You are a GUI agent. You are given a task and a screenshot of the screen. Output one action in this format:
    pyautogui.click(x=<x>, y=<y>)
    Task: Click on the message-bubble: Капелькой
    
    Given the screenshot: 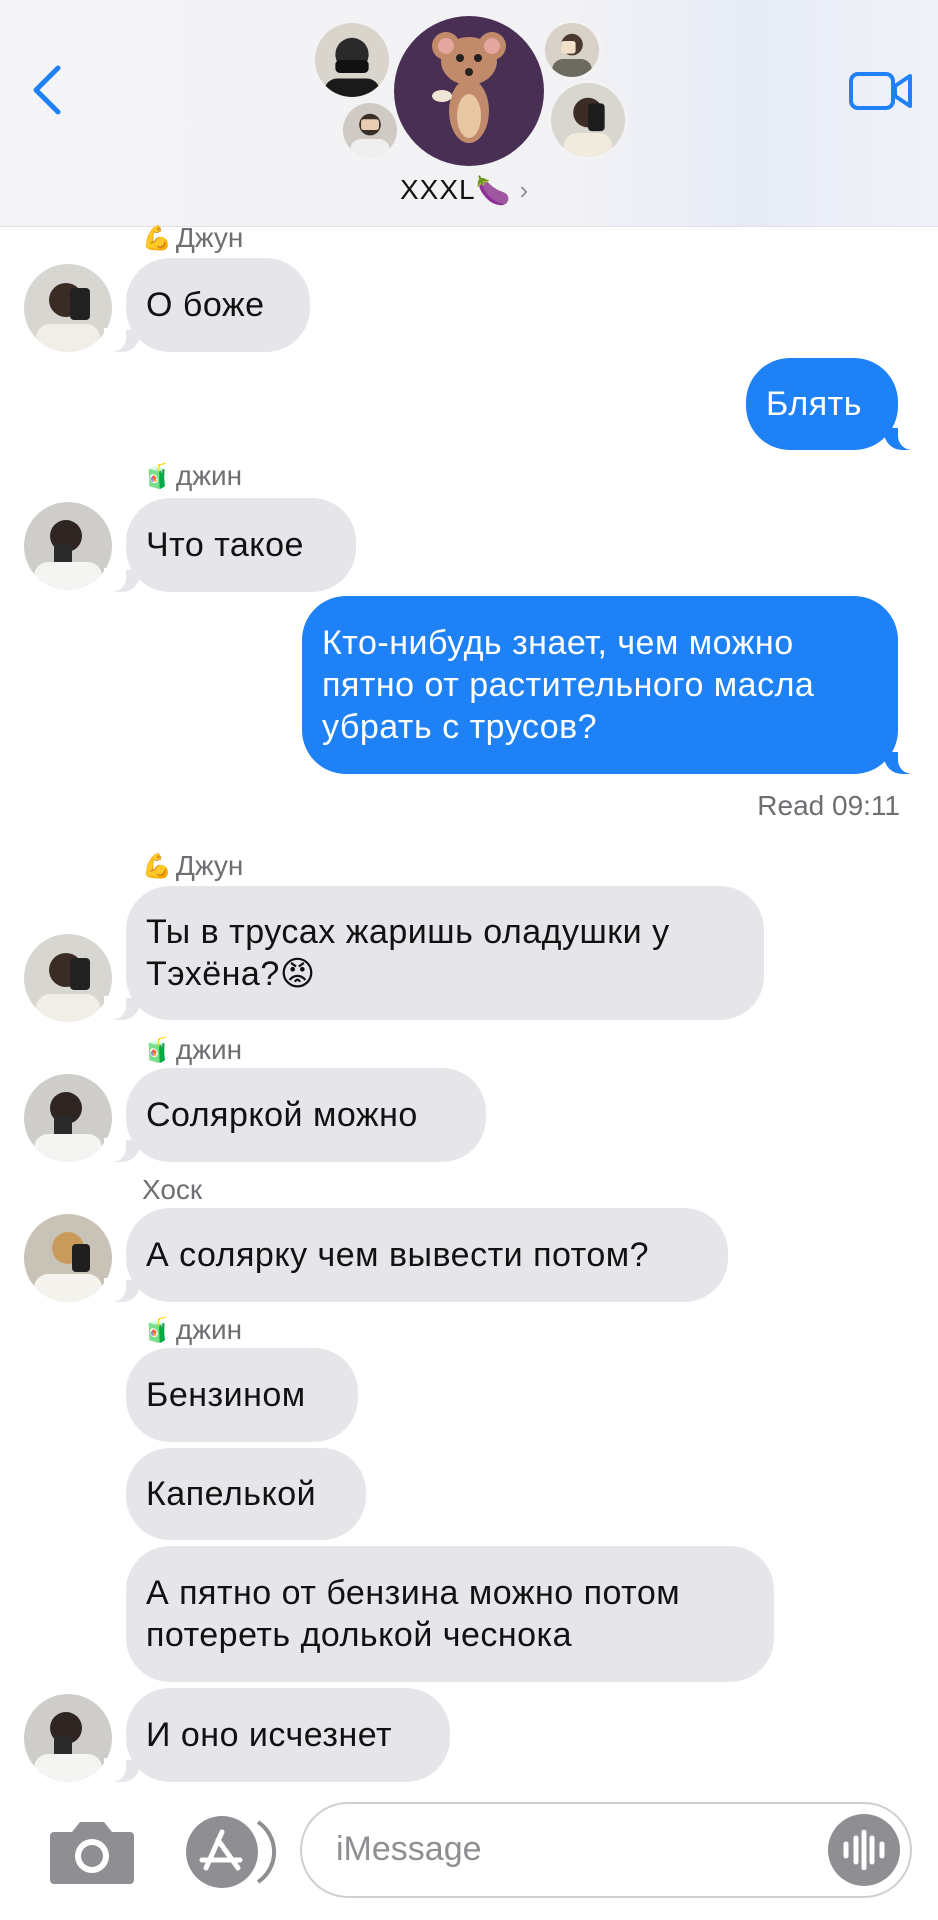 What is the action you would take?
    pyautogui.click(x=246, y=1494)
    